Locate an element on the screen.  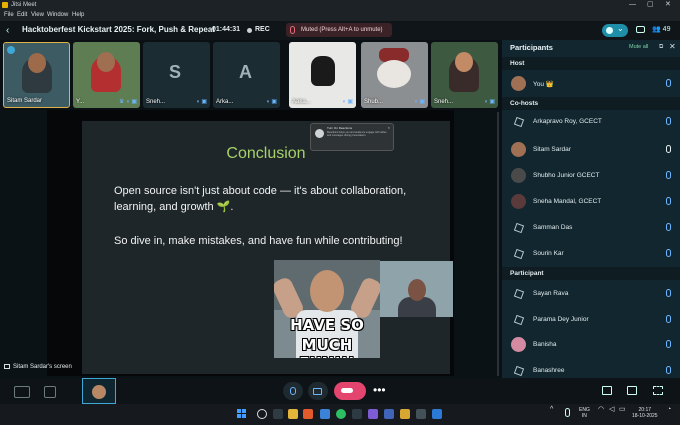
popout-icon: ⧉ is located at coordinates (661, 47).